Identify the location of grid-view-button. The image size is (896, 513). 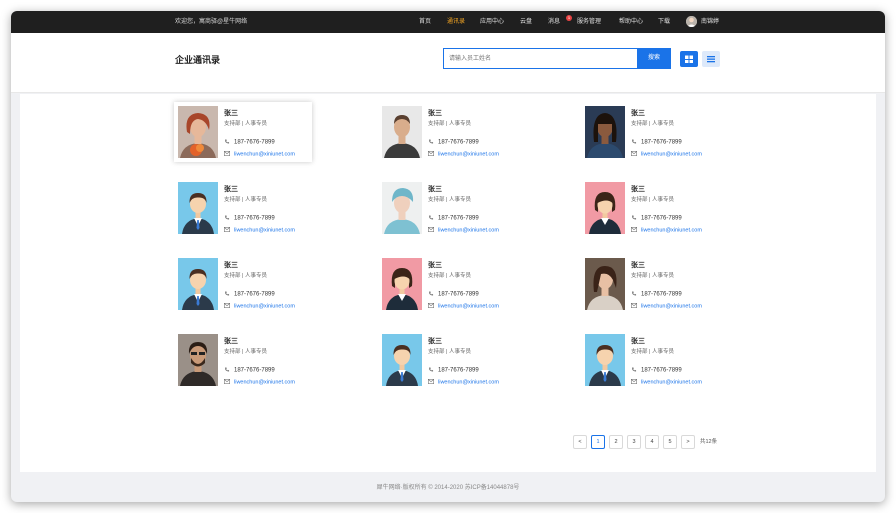
(689, 59).